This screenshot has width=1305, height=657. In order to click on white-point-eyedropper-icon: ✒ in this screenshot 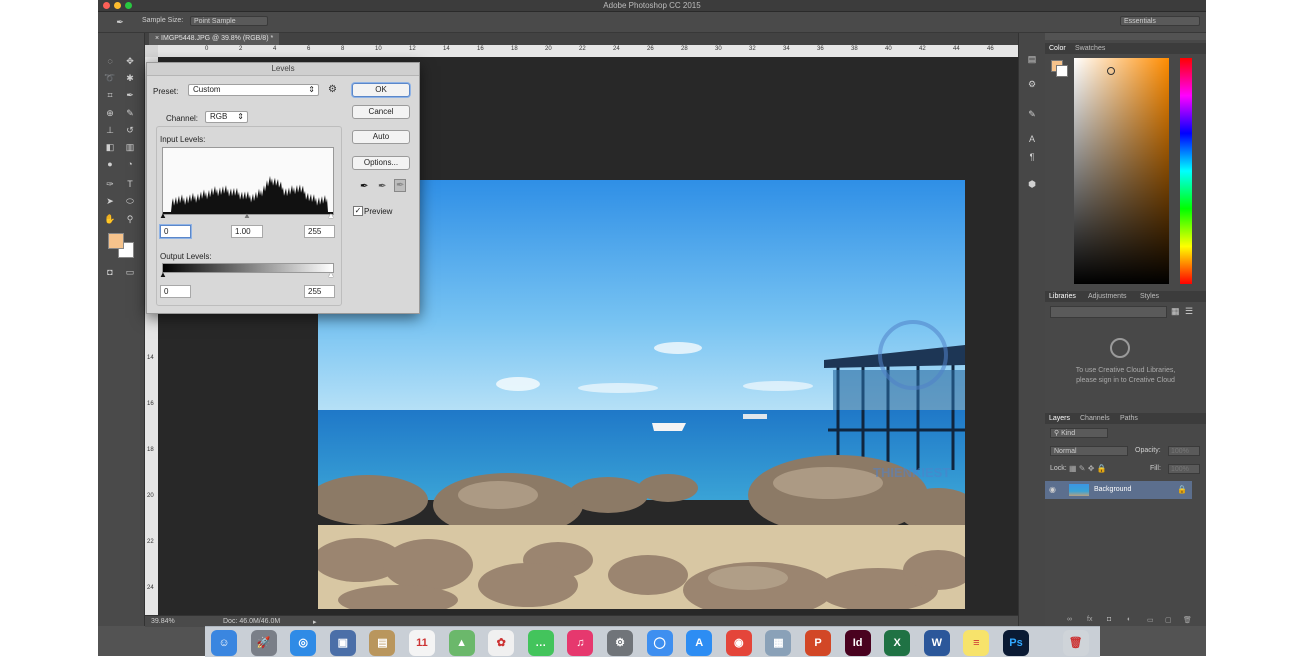, I will do `click(400, 185)`.